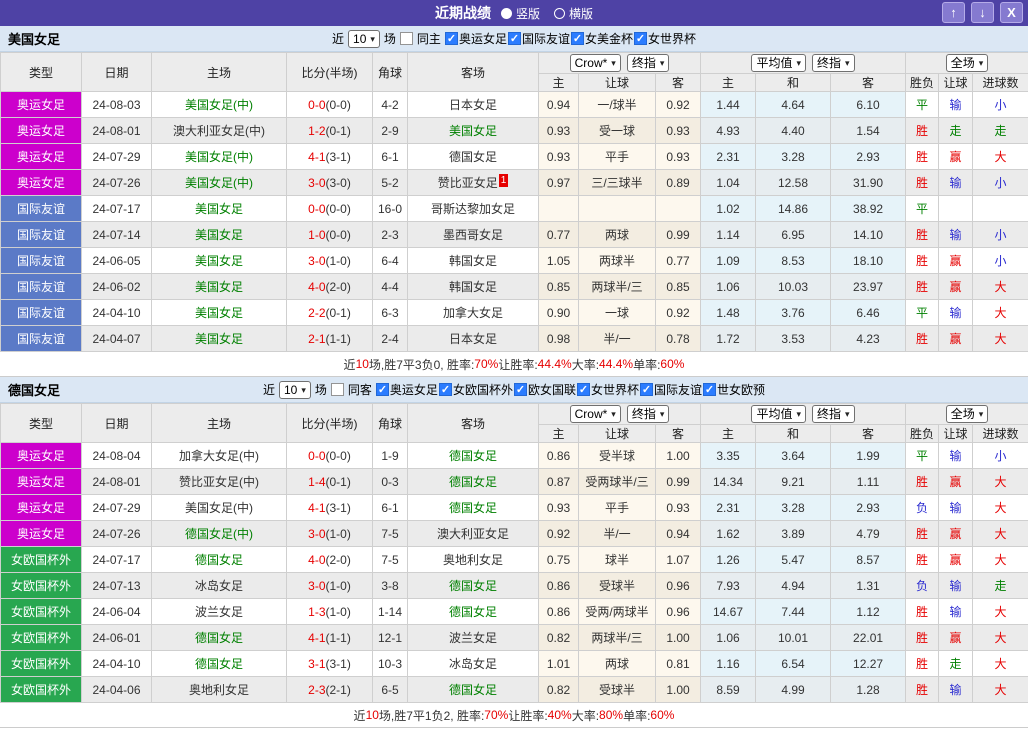 This screenshot has width=1028, height=729. I want to click on handicap-cell: 受两/两球半, so click(617, 611).